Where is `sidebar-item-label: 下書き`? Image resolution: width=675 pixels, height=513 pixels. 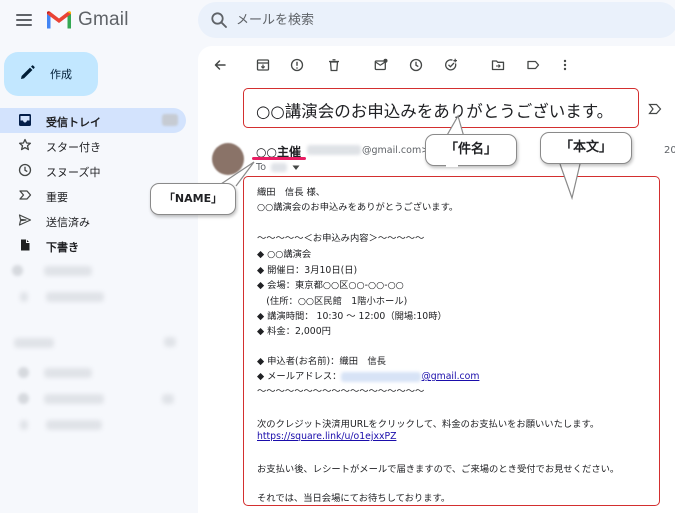 sidebar-item-label: 下書き is located at coordinates (62, 247).